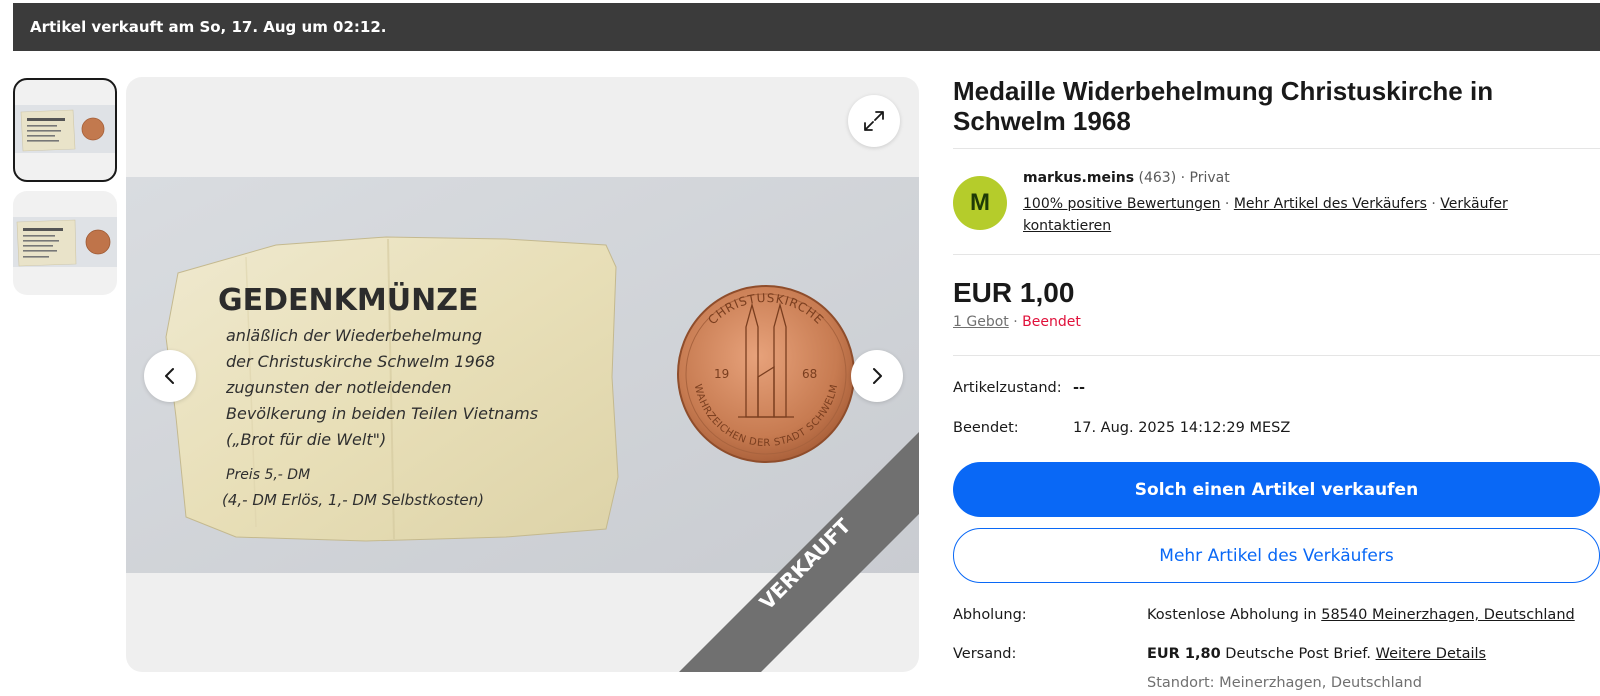  What do you see at coordinates (981, 322) in the screenshot?
I see `bid-count-link: 1 Gebot` at bounding box center [981, 322].